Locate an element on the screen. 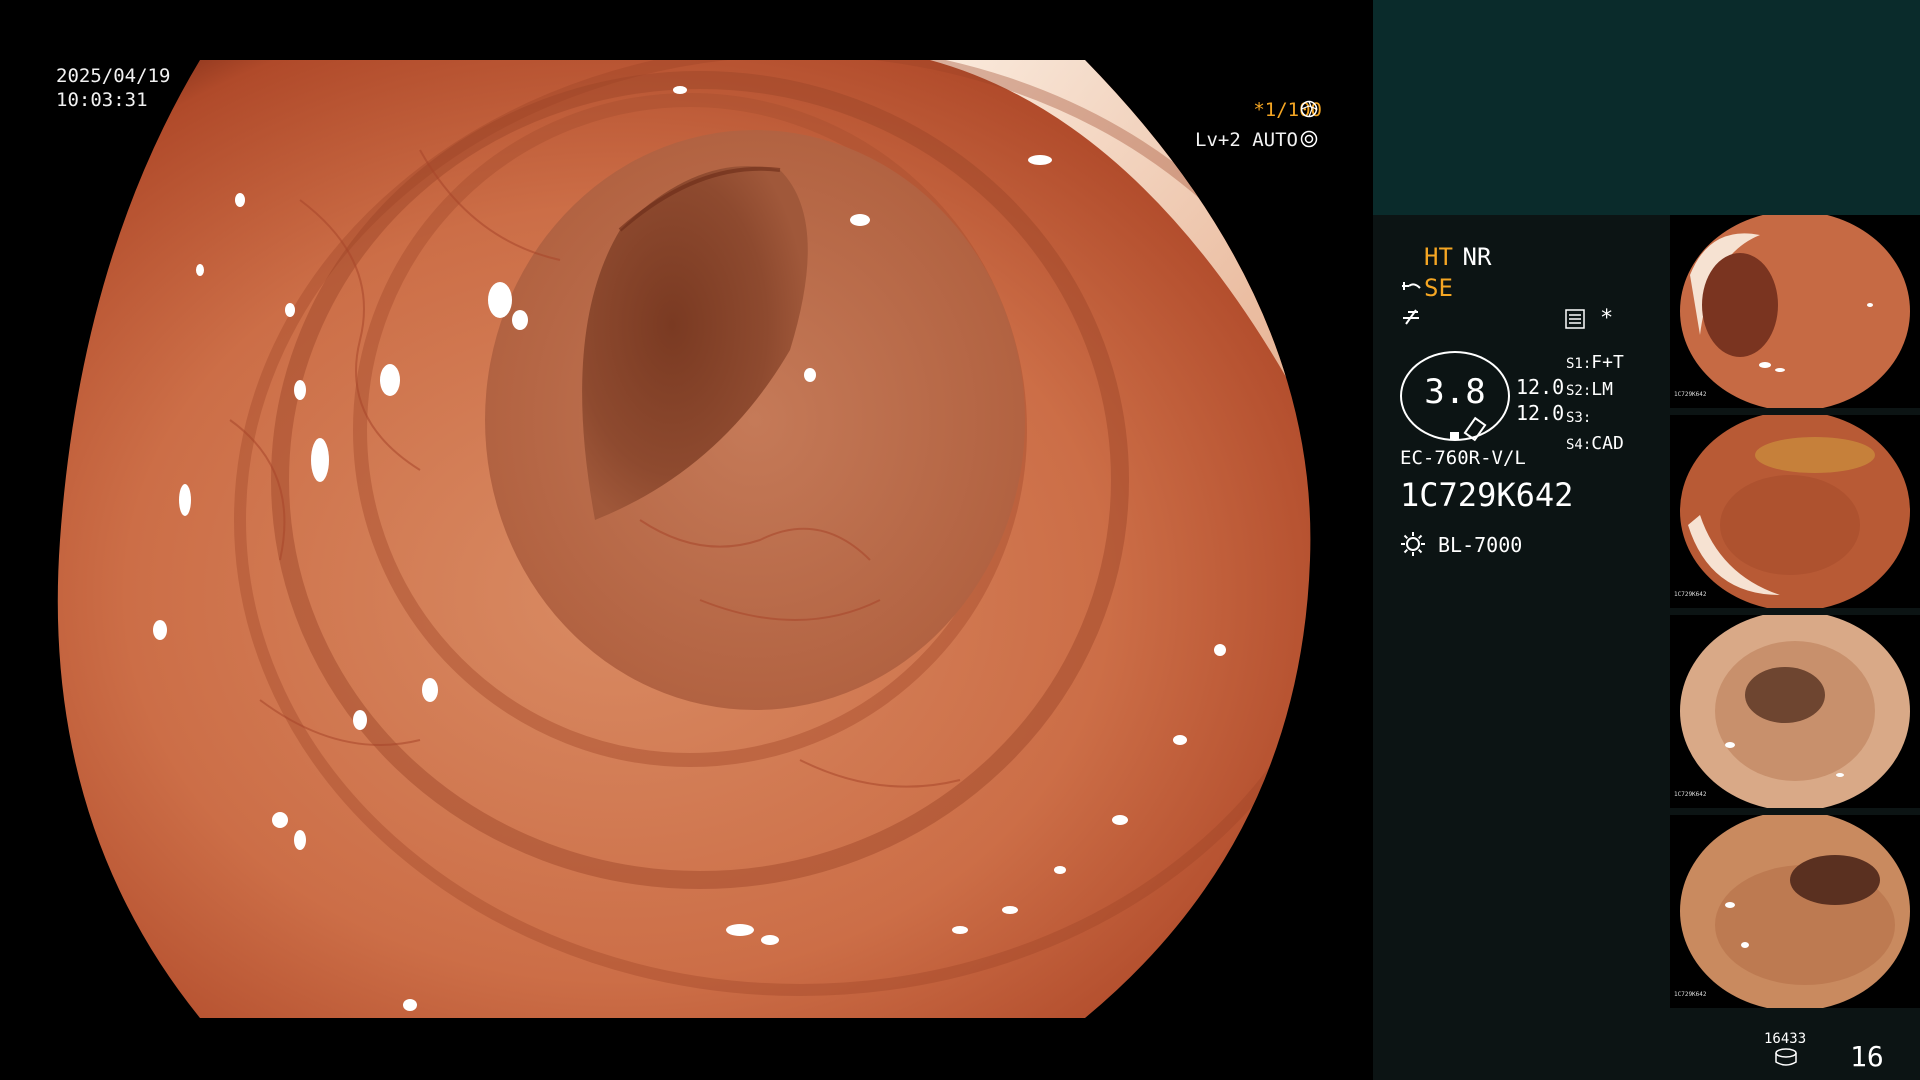  scope-icon is located at coordinates (1411, 288).